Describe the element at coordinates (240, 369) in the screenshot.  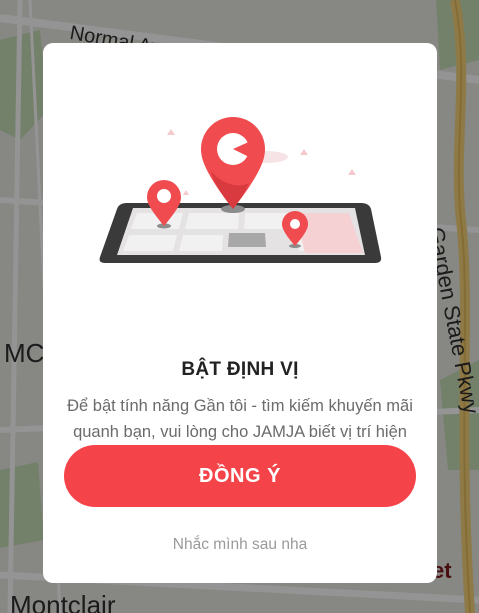
I see `dialog-title: BẬT ĐỊNH VỊ` at that location.